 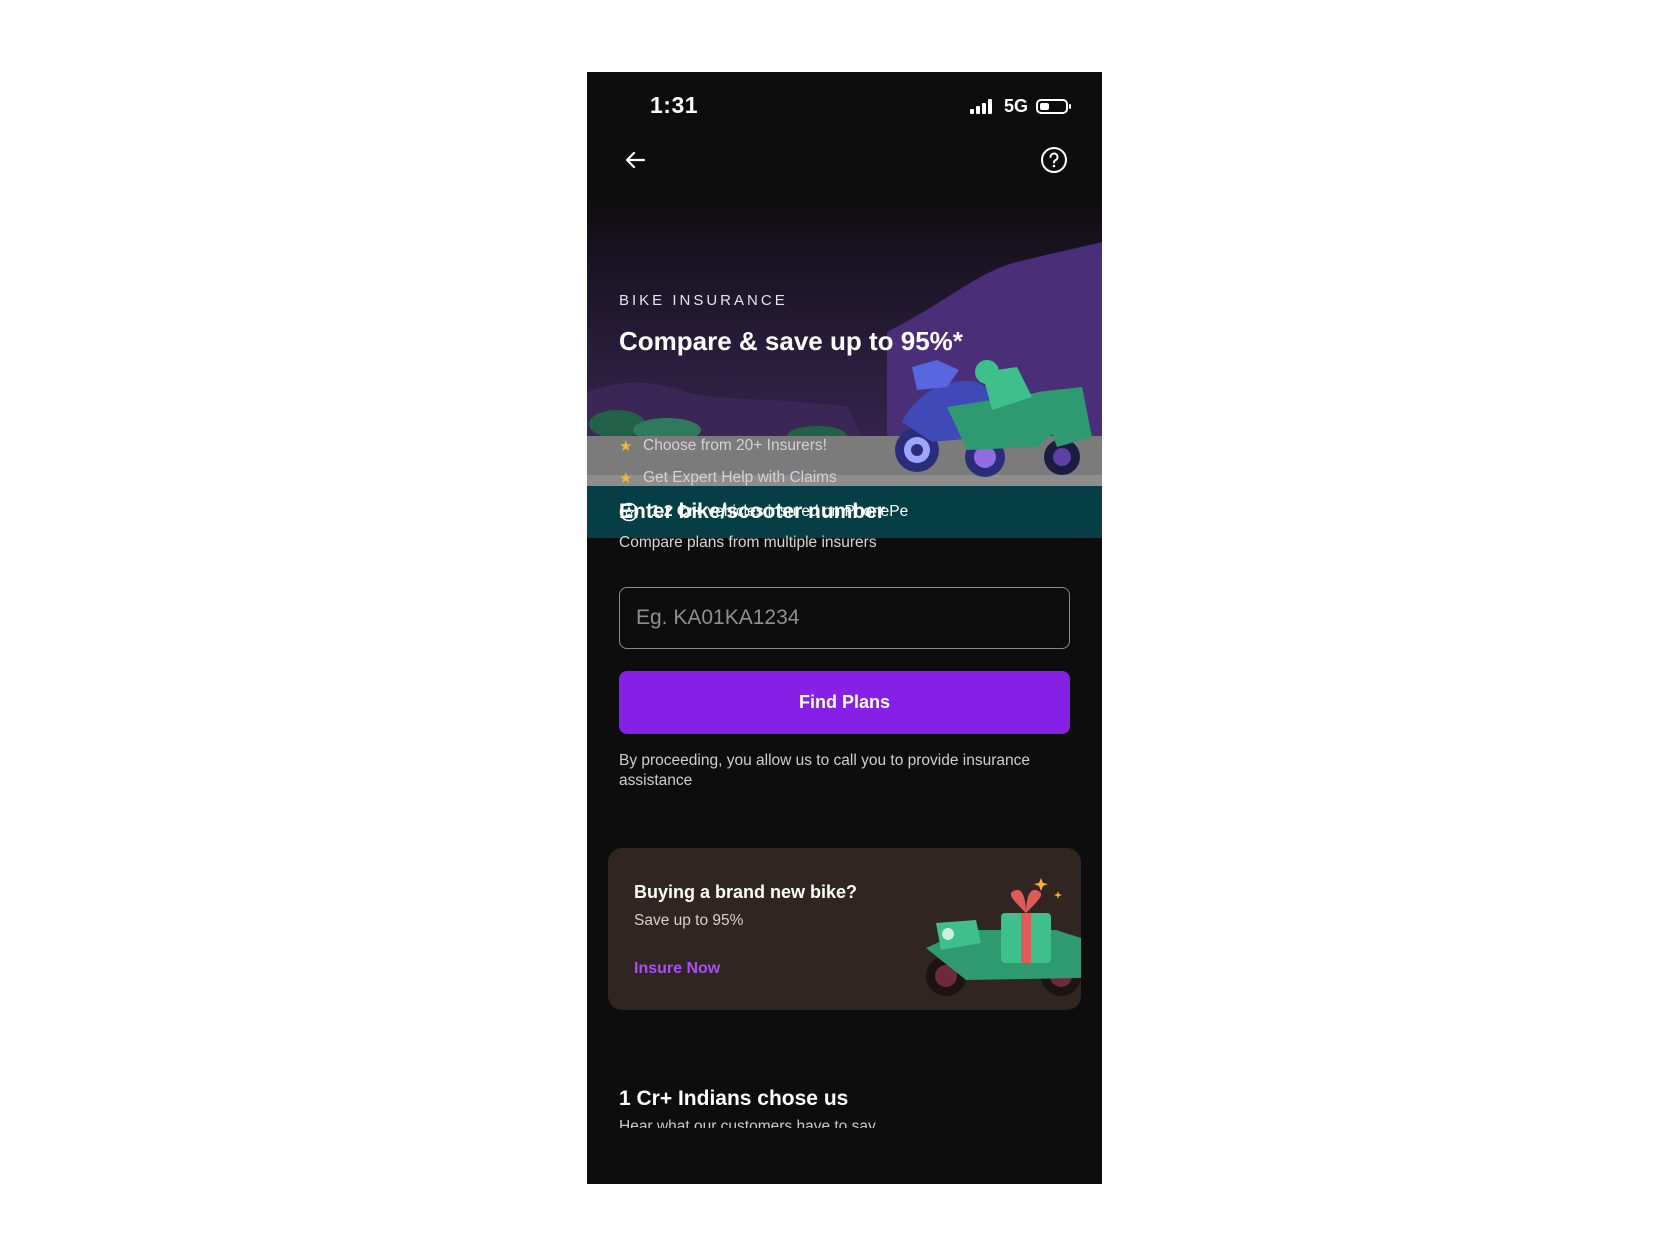 What do you see at coordinates (980, 106) in the screenshot?
I see `signal-icon` at bounding box center [980, 106].